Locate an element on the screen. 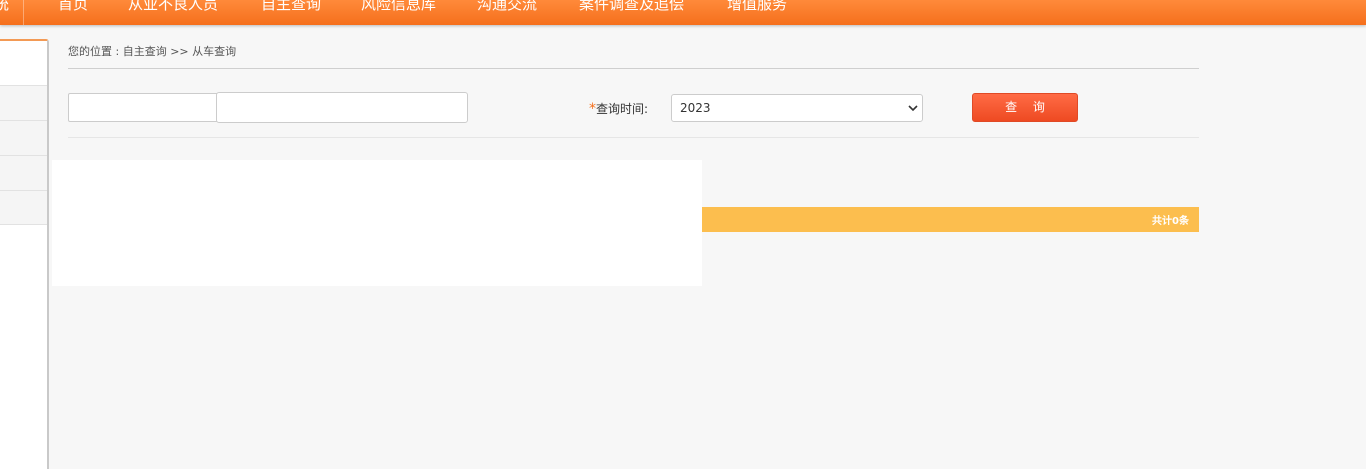 Image resolution: width=1366 pixels, height=469 pixels. sidebar-header is located at coordinates (23, 63).